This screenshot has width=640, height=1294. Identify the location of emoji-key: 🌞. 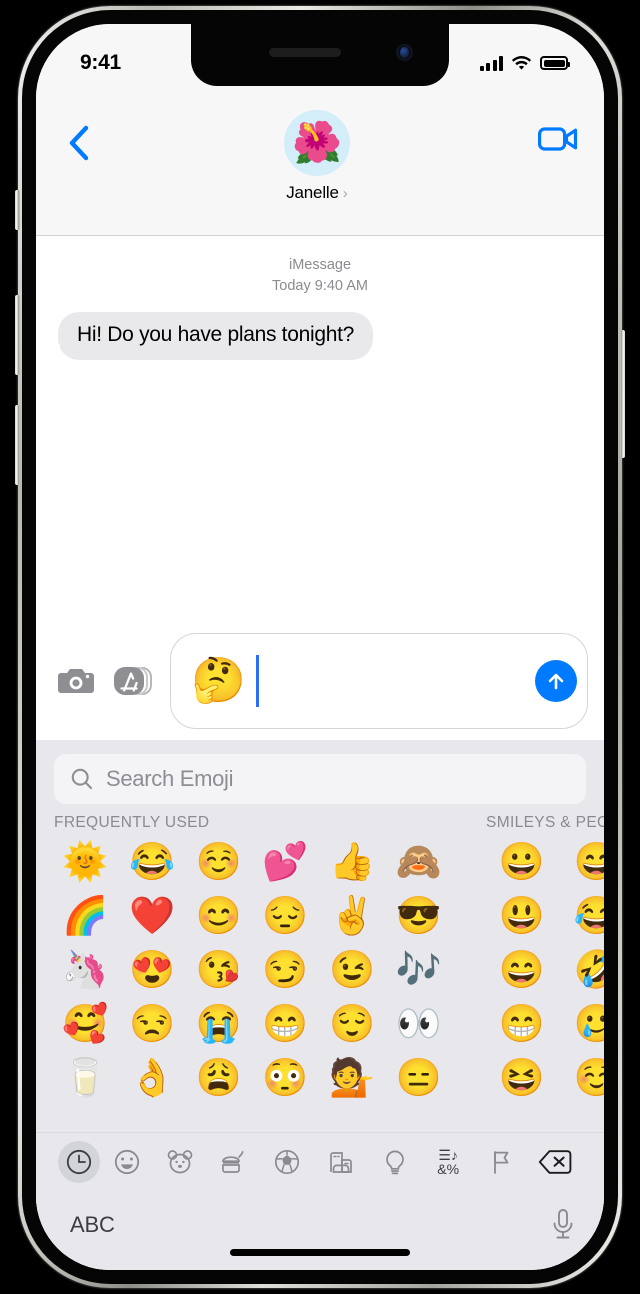
(85, 861).